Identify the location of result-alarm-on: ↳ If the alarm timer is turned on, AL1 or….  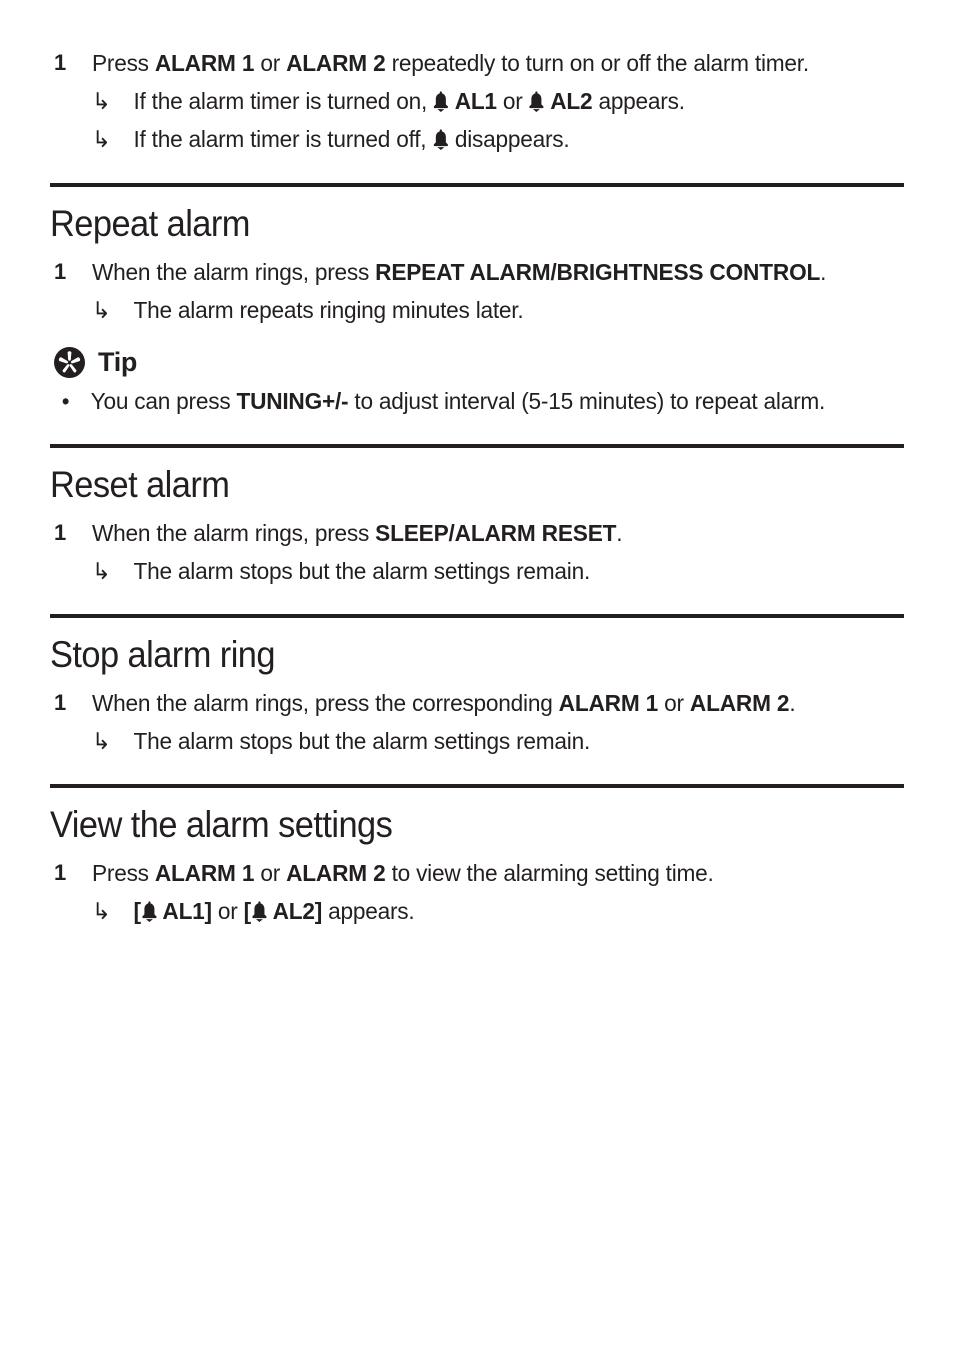
(485, 101).